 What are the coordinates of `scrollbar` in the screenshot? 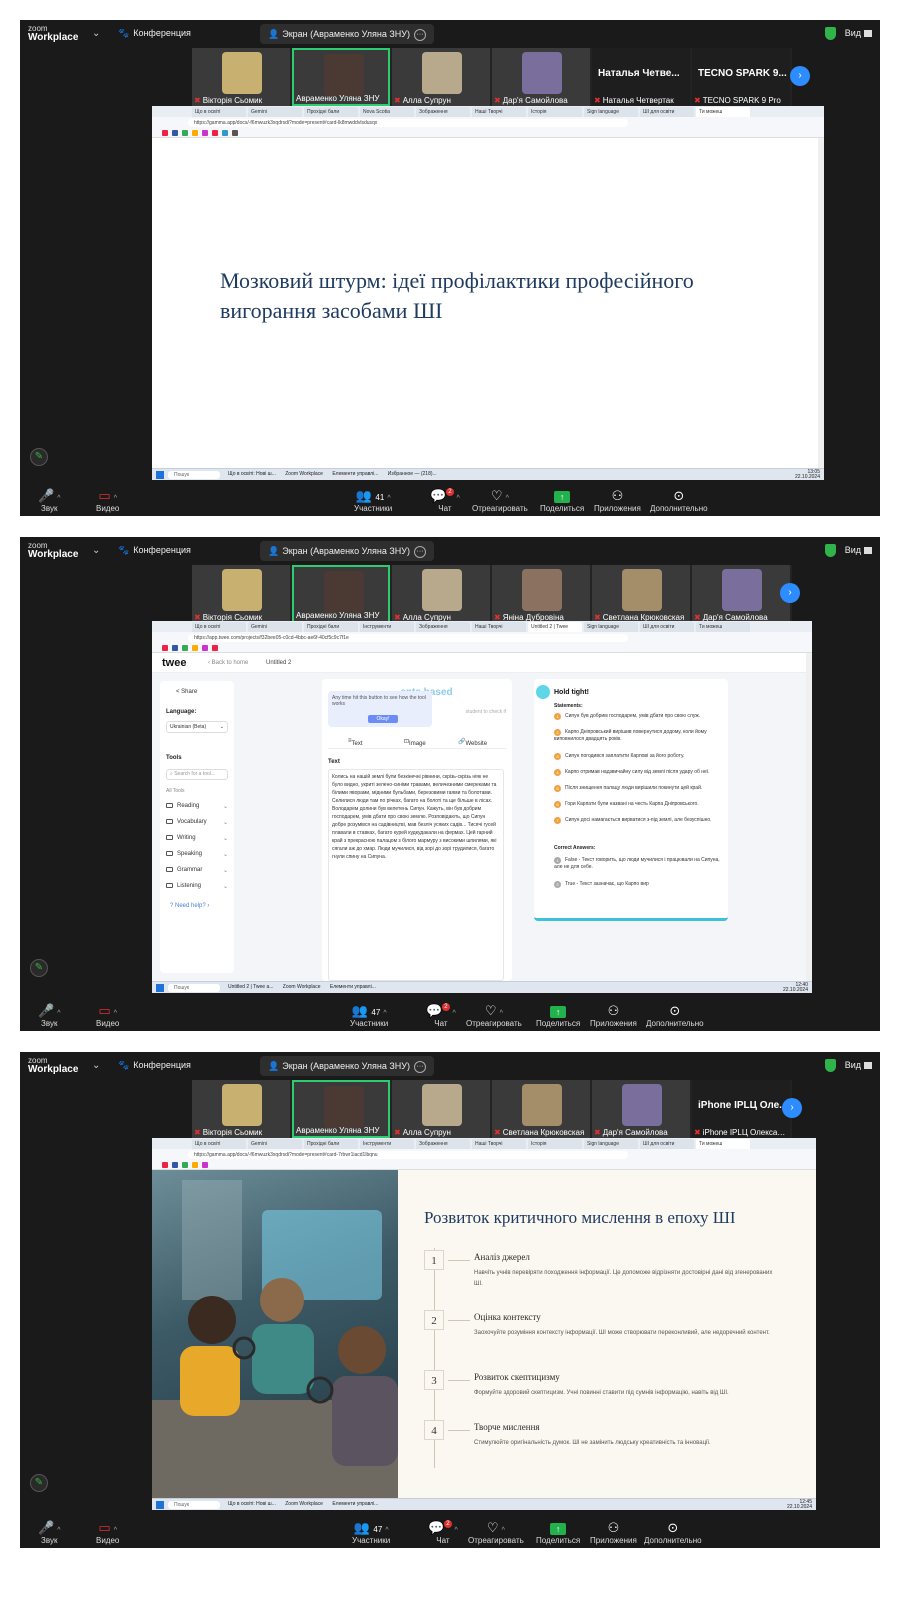 It's located at (809, 817).